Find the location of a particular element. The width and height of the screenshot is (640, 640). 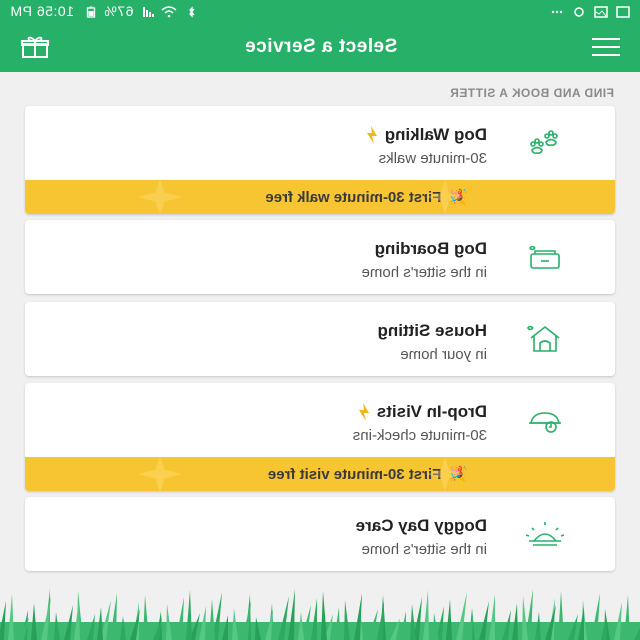

service-title: Doggy Day Care is located at coordinates (421, 525).